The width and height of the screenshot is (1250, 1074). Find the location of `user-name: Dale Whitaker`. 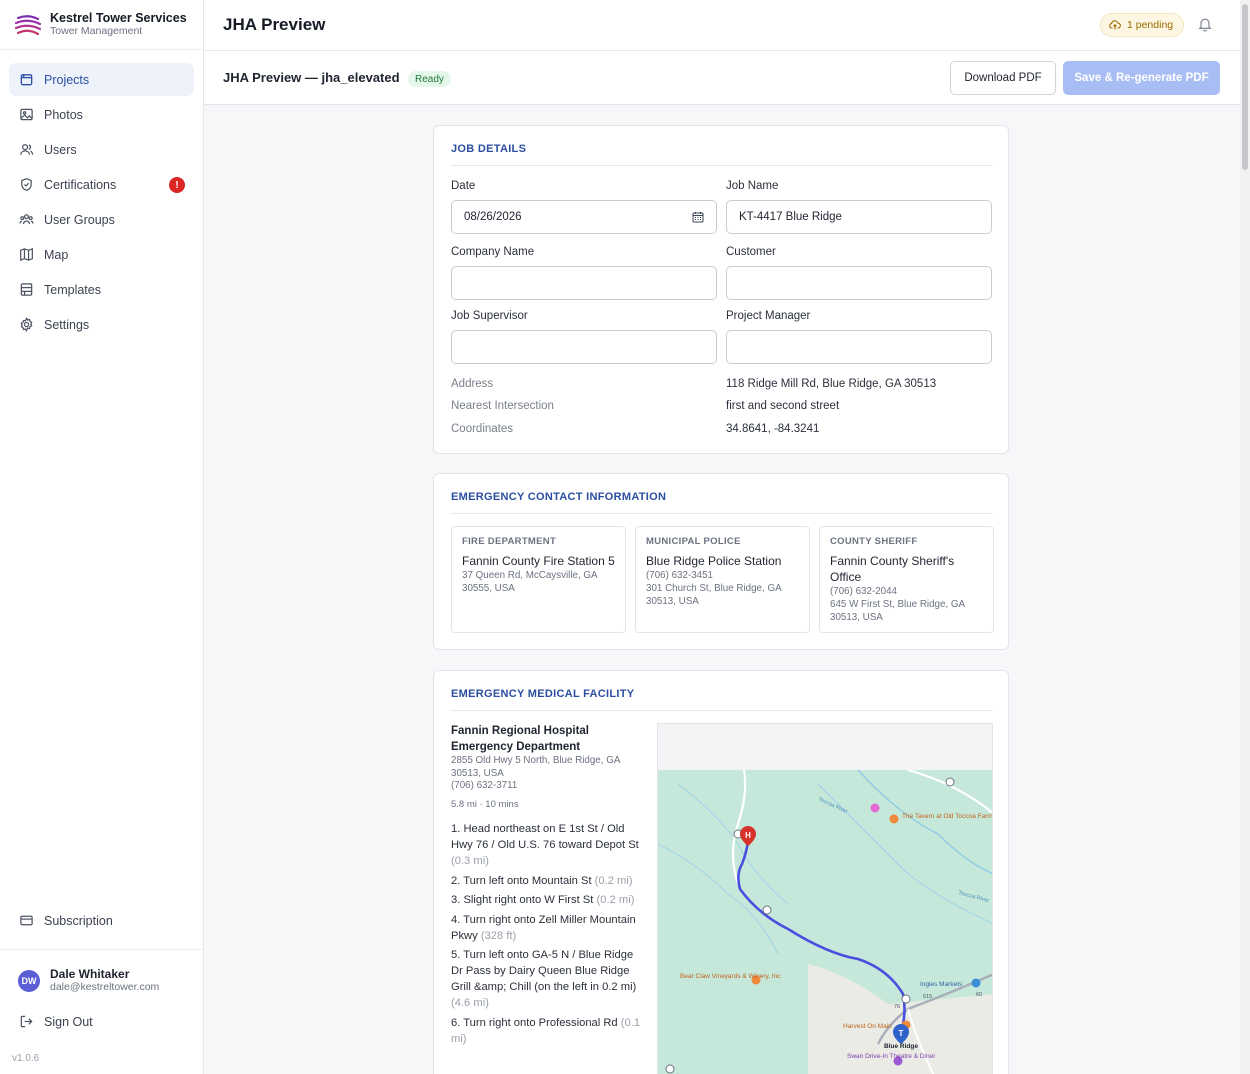

user-name: Dale Whitaker is located at coordinates (90, 974).